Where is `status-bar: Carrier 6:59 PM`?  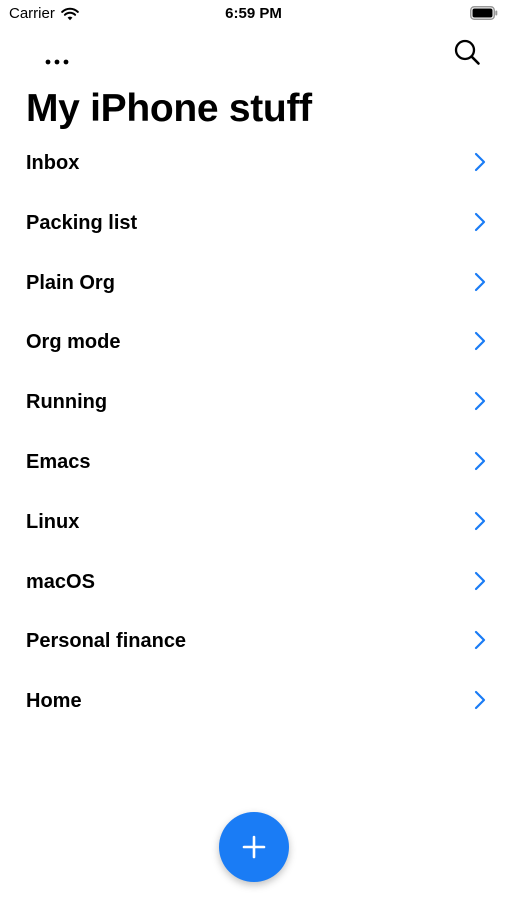
status-bar: Carrier 6:59 PM is located at coordinates (253, 14).